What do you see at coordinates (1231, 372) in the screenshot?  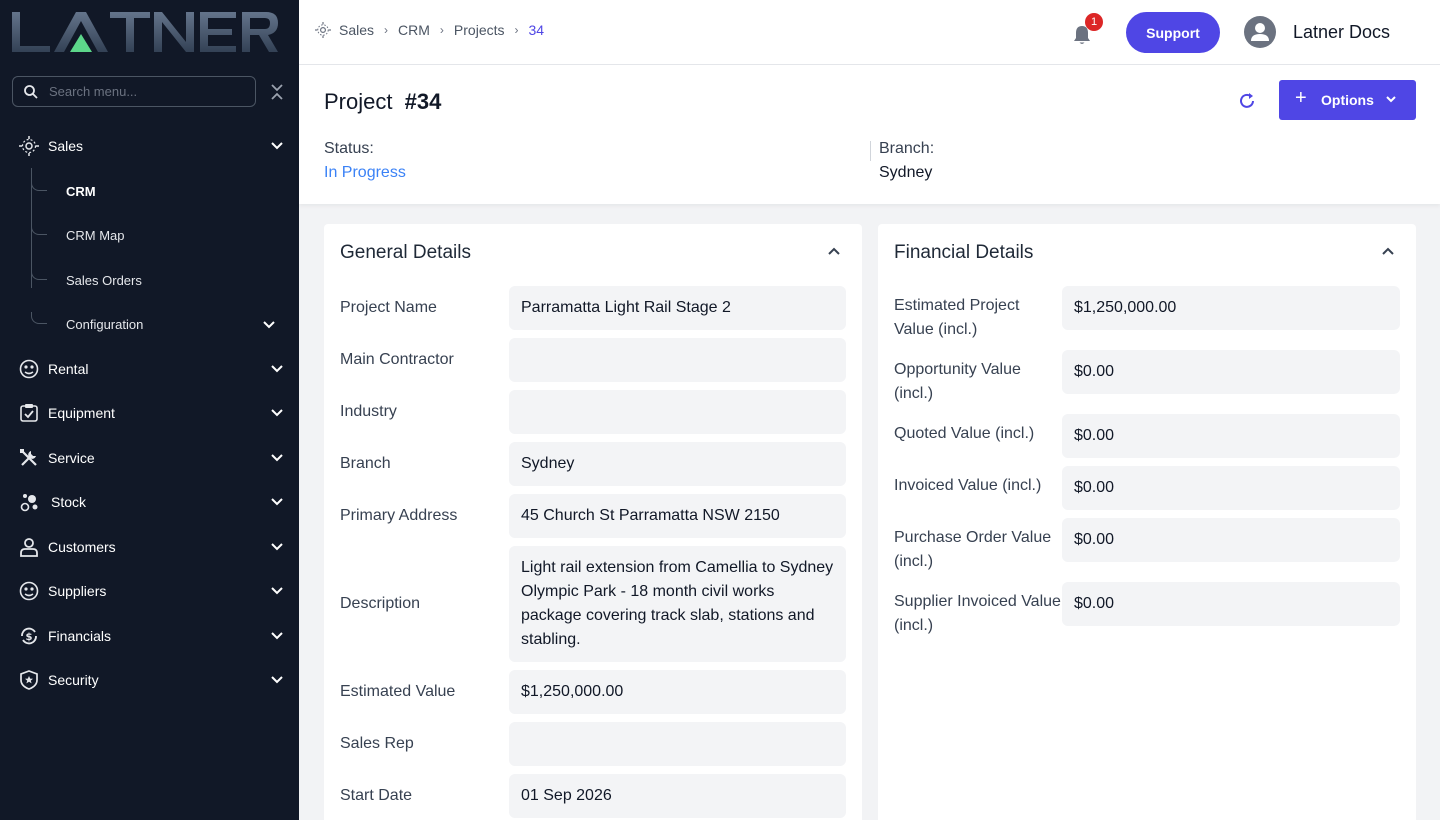 I see `opportunity-value-field: $0.00` at bounding box center [1231, 372].